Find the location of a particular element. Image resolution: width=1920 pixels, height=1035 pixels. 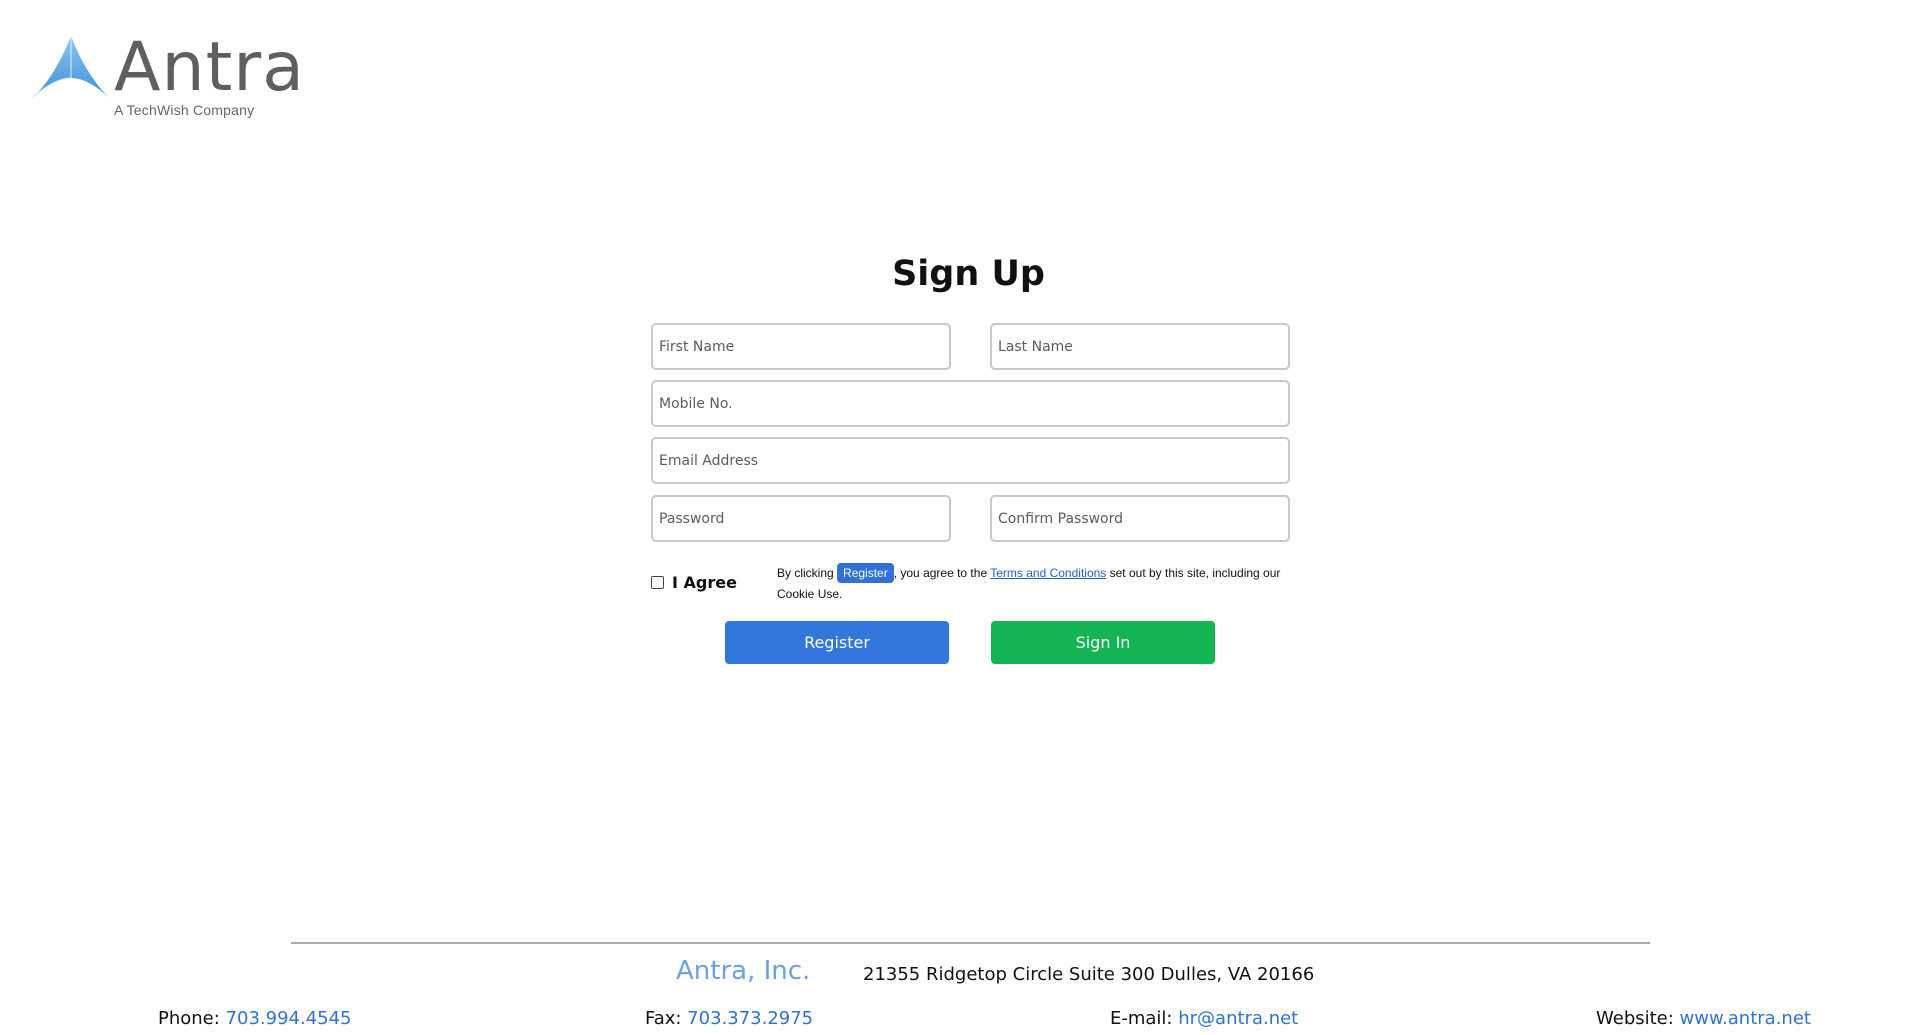

fax-label: Fax: is located at coordinates (666, 1018).